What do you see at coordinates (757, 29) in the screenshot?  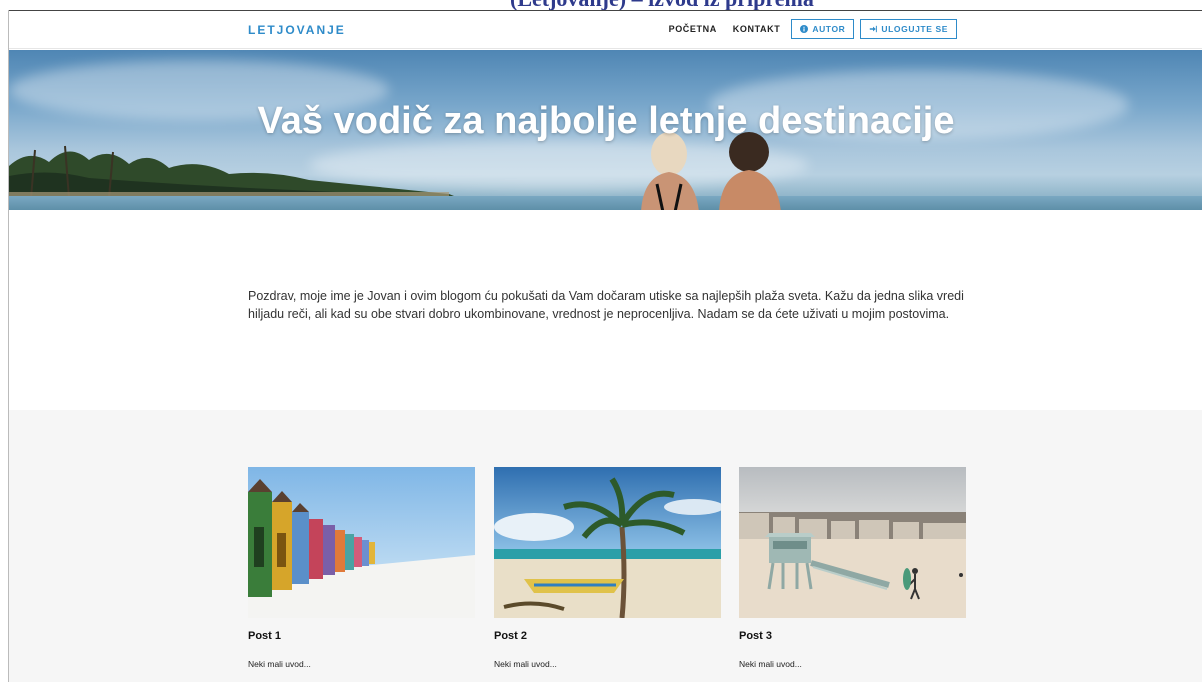 I see `nav-link-kontakt: KONTAKT` at bounding box center [757, 29].